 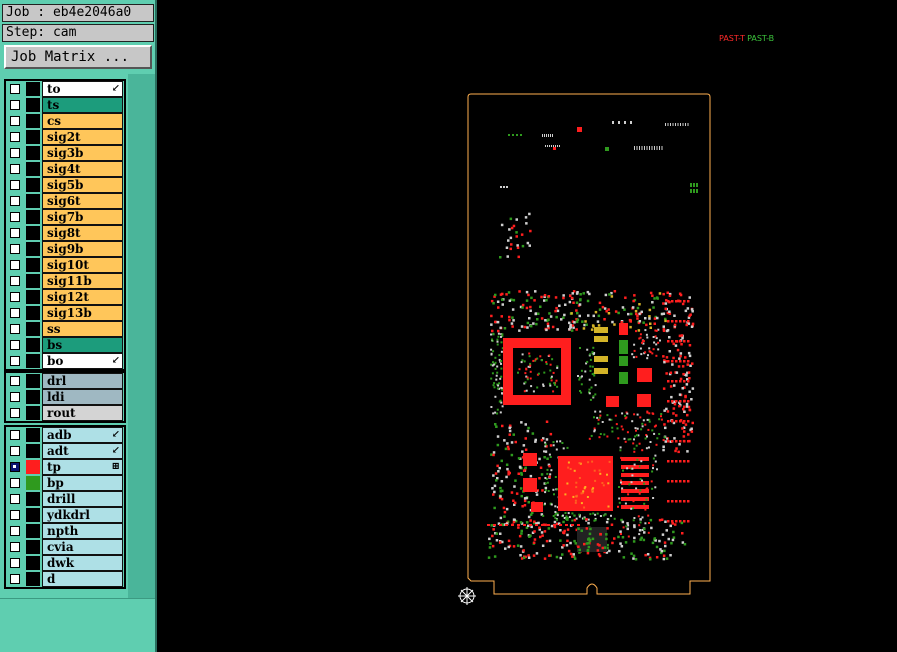 What do you see at coordinates (15, 313) in the screenshot?
I see `layer-checkbox-sig13b` at bounding box center [15, 313].